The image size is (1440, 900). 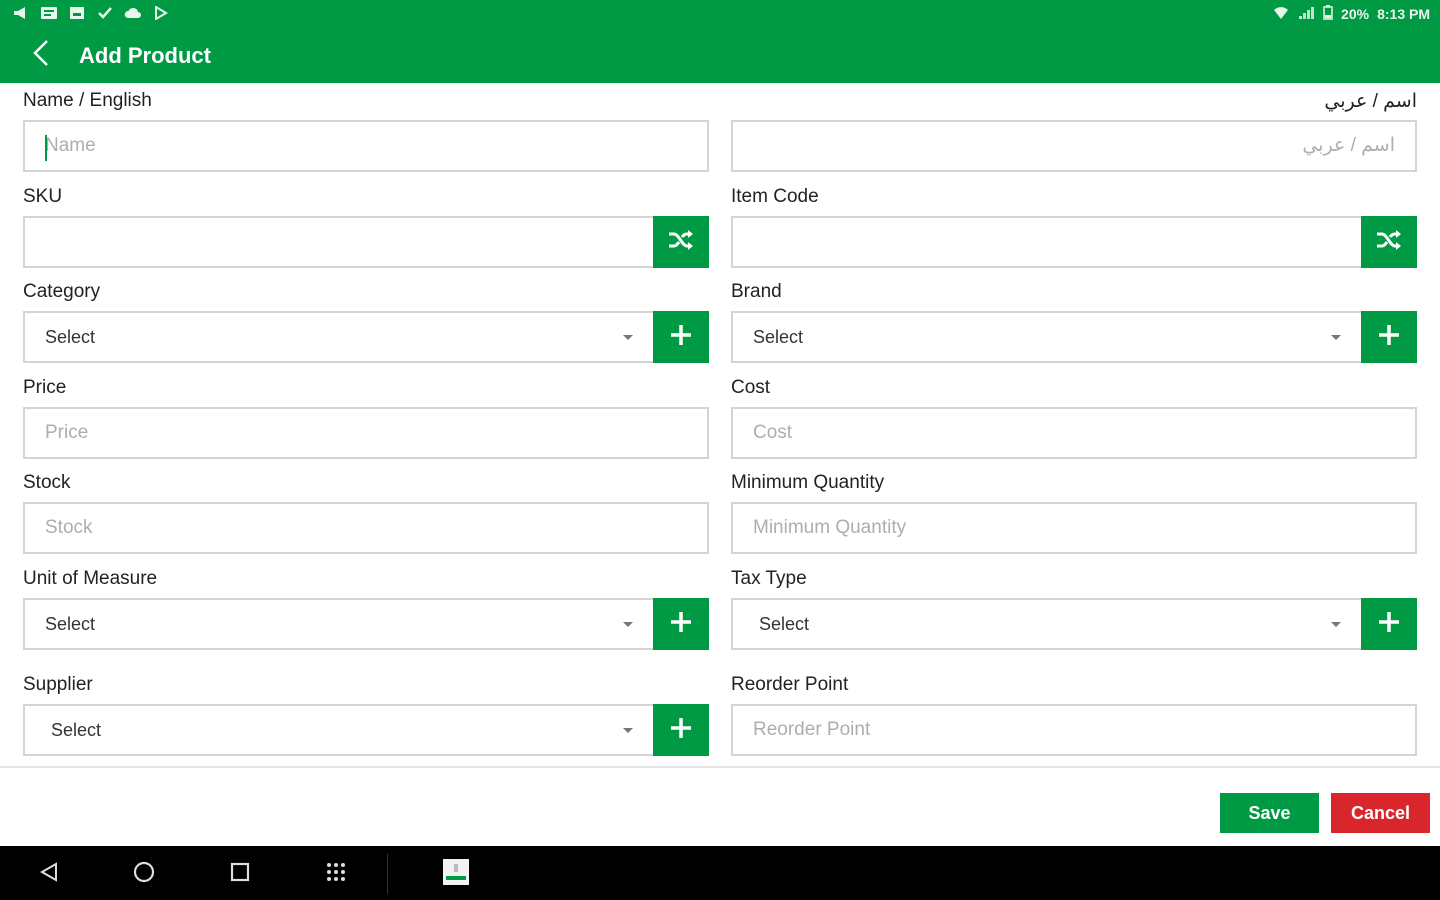 What do you see at coordinates (58, 684) in the screenshot?
I see `label-supplier: Supplier` at bounding box center [58, 684].